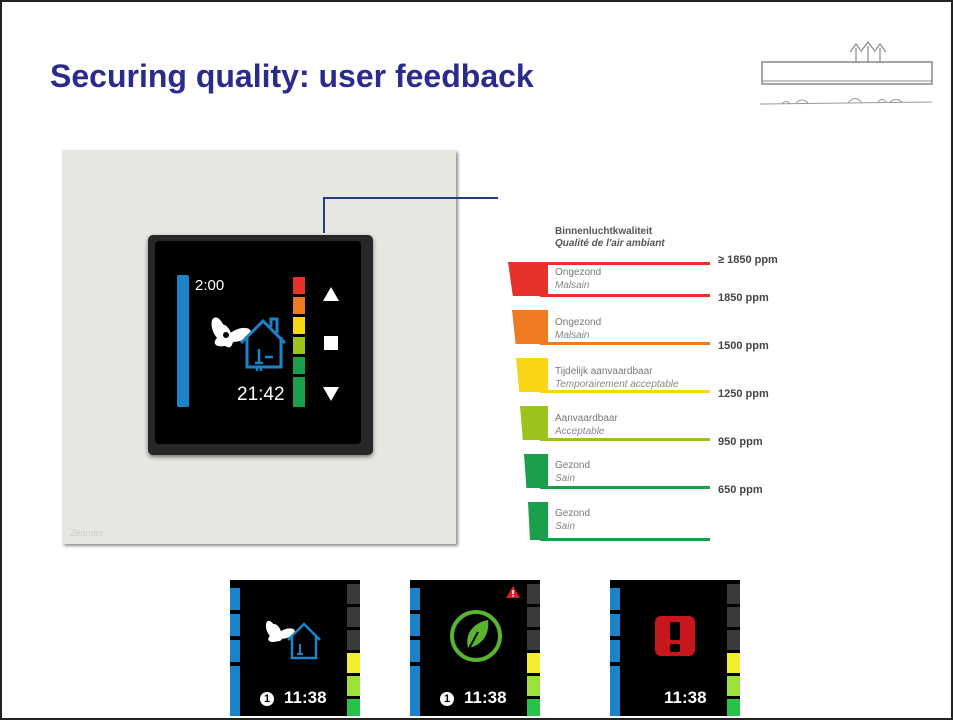 This screenshot has width=953, height=720. I want to click on mini-screen-alert: 11:38, so click(675, 648).